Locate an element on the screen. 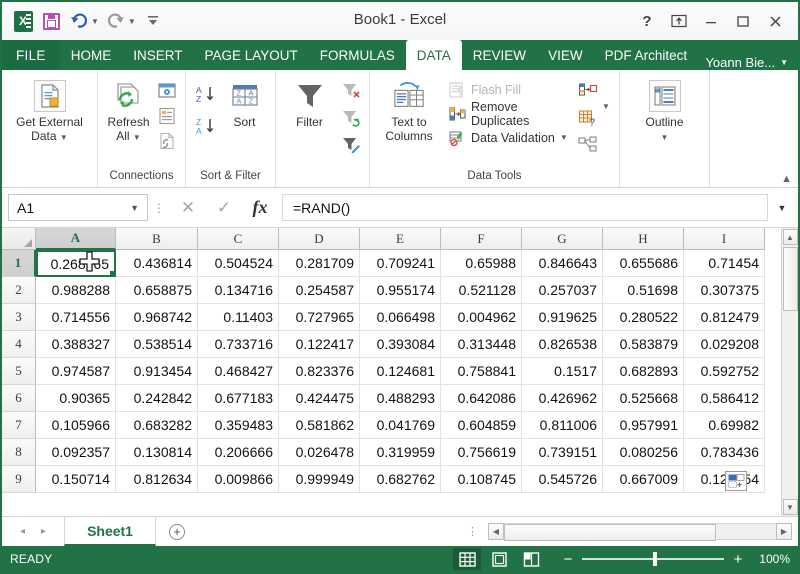  cell-H4: 0.583879 is located at coordinates (643, 344).